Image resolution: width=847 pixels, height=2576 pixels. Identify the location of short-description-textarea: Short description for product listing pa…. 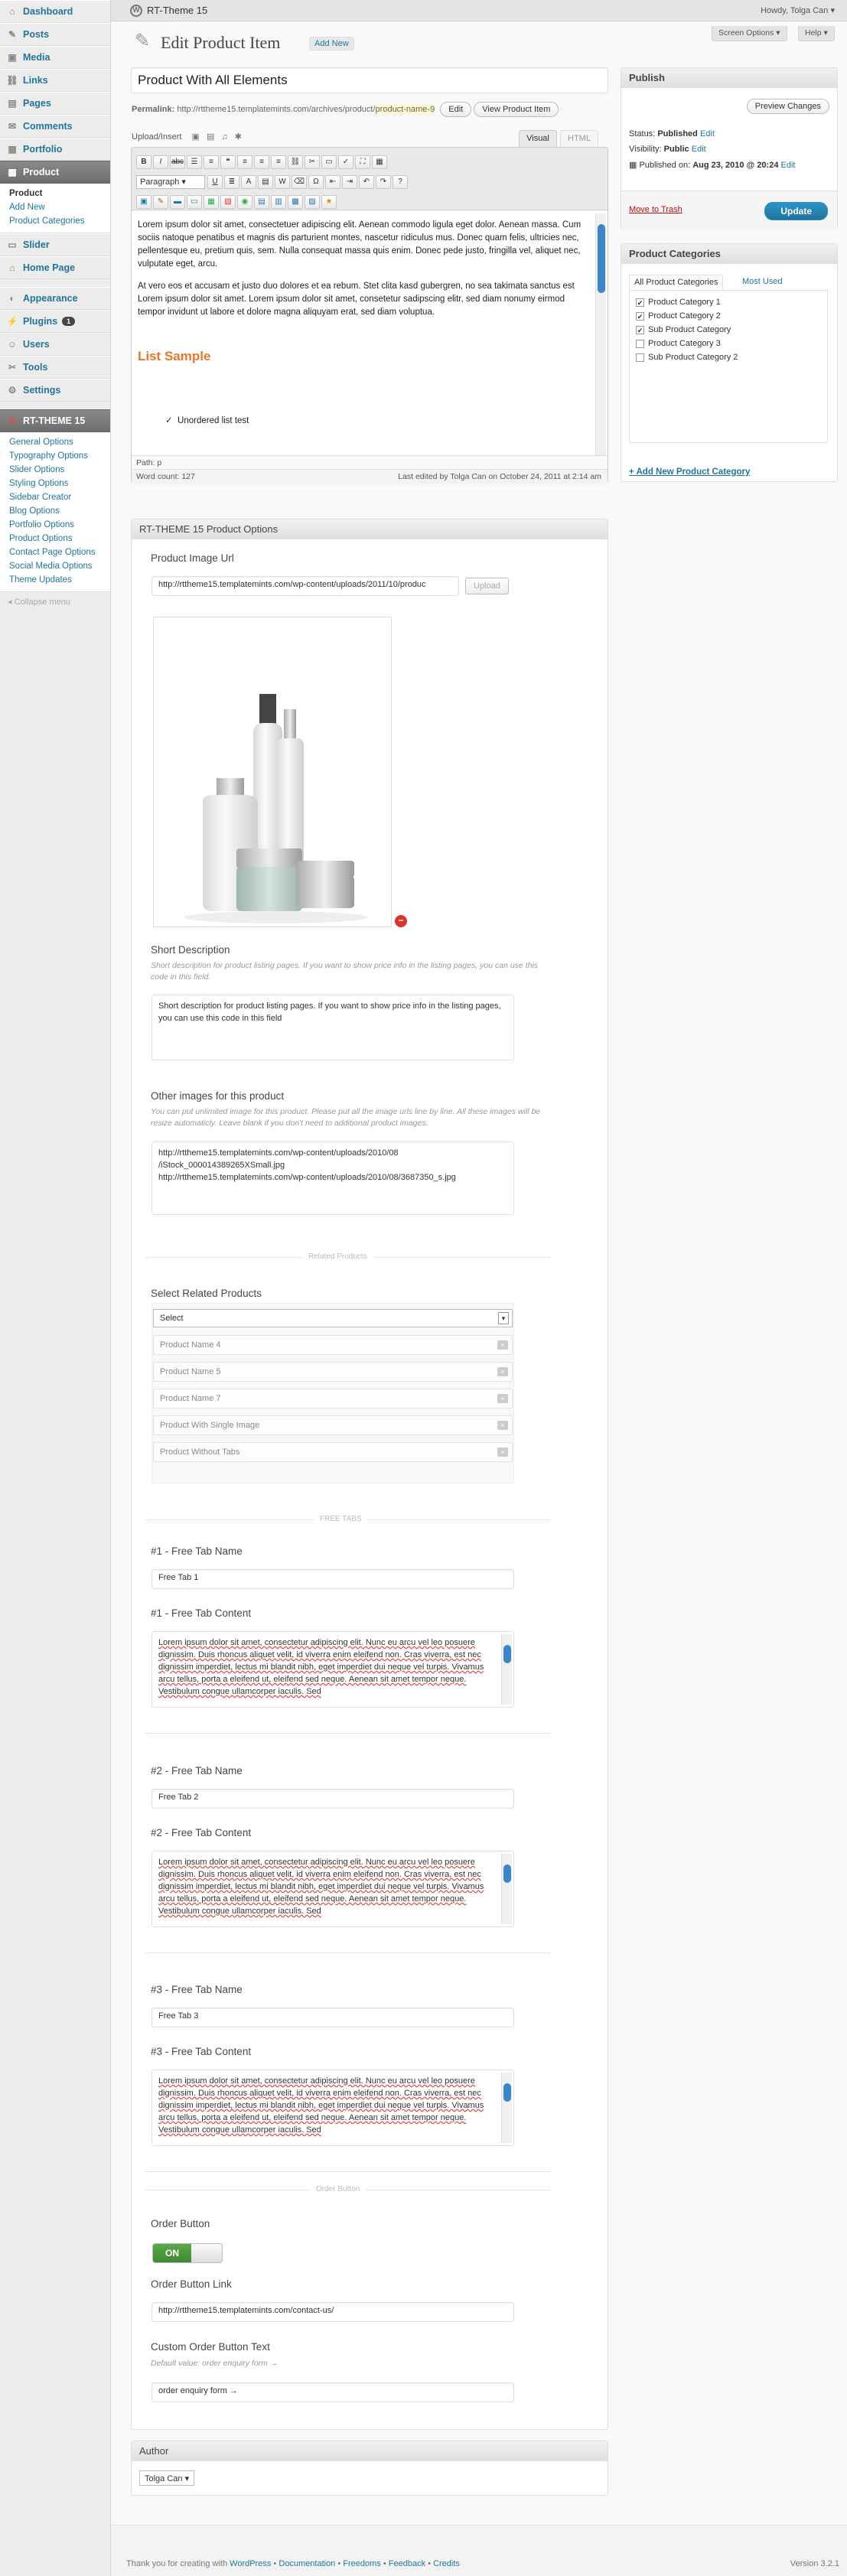
(332, 1027).